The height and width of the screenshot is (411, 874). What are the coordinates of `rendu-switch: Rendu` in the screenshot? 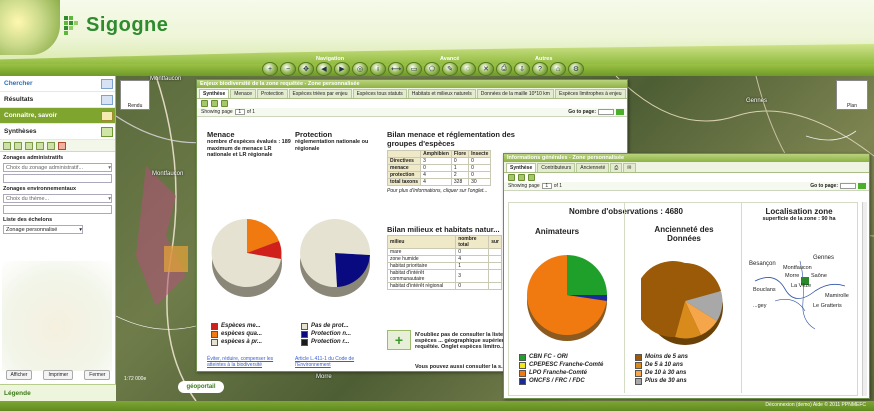 It's located at (135, 95).